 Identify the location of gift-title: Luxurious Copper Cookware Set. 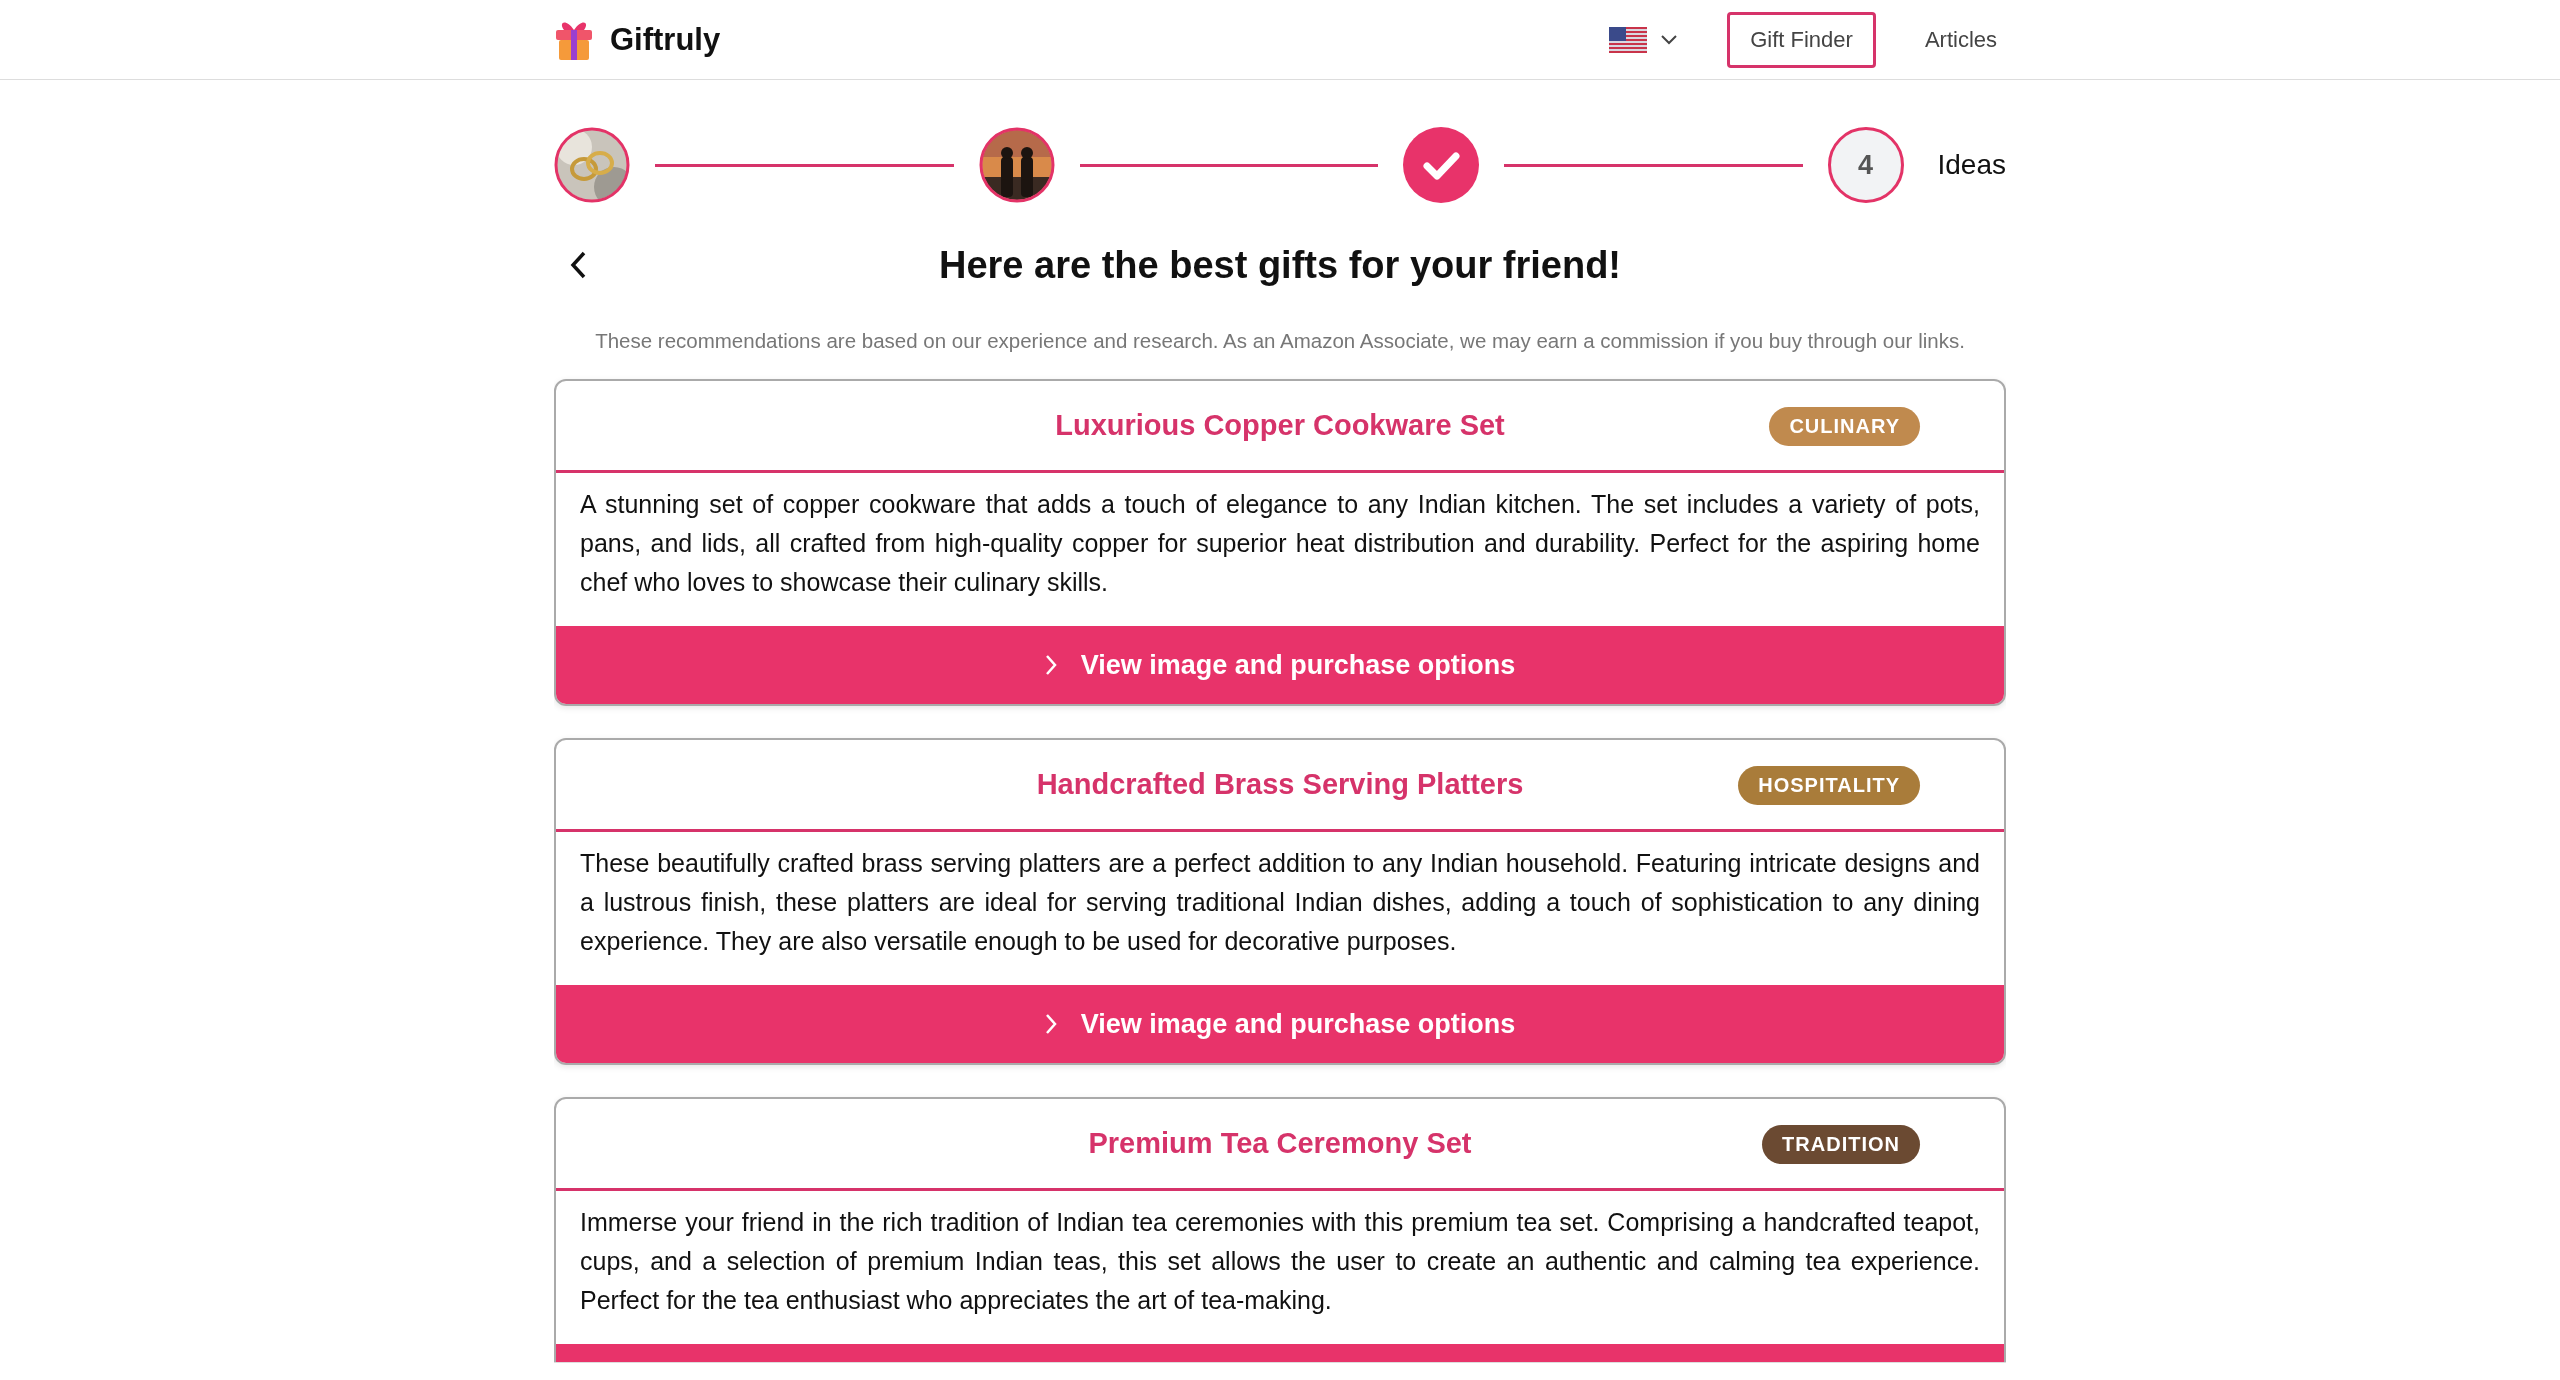
(1280, 425).